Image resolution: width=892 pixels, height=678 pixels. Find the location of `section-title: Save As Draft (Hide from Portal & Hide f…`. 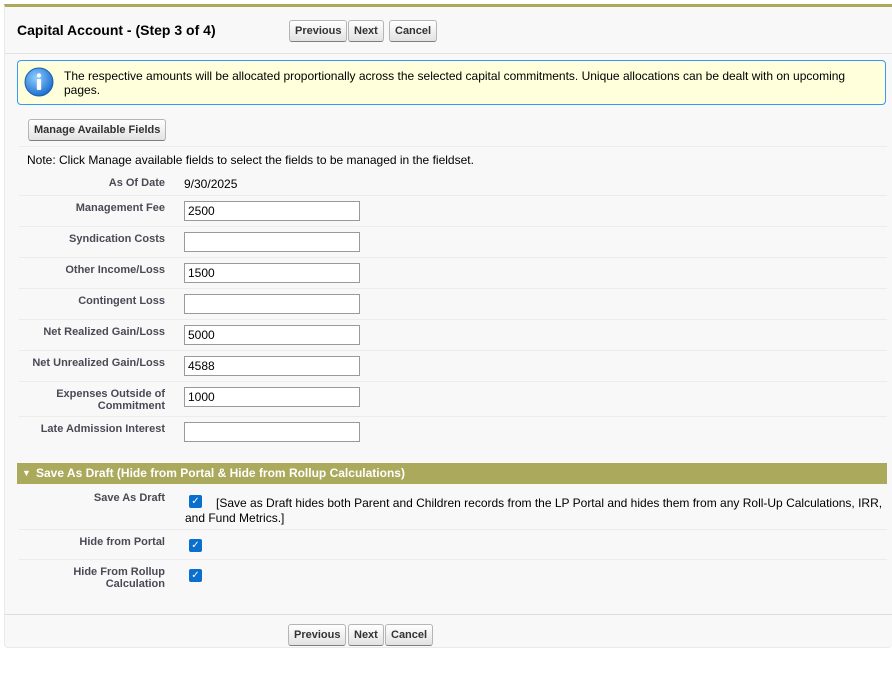

section-title: Save As Draft (Hide from Portal & Hide f… is located at coordinates (220, 473).